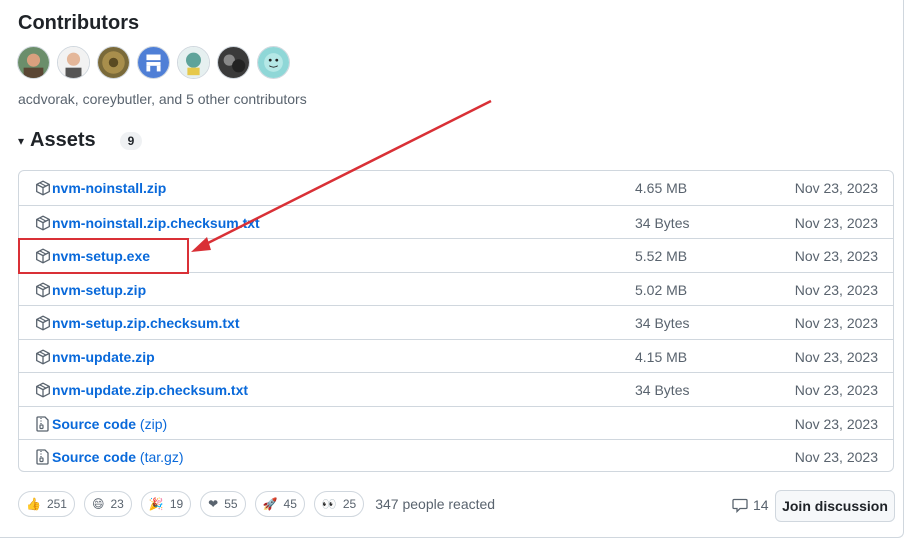  I want to click on asset-name: nvm-update.zip.checksum.txt, so click(150, 390).